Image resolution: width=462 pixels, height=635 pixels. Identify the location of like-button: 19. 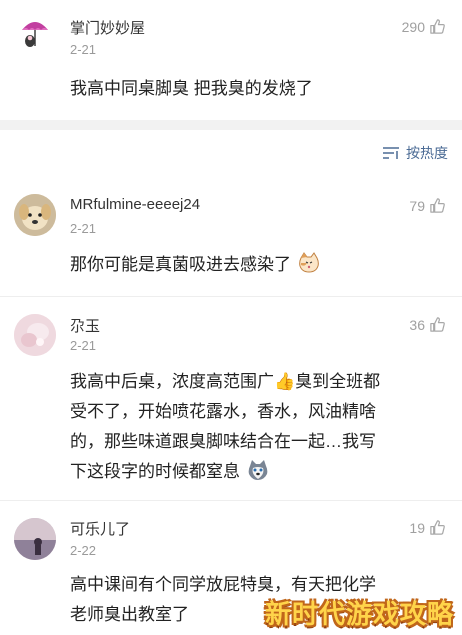
(427, 527).